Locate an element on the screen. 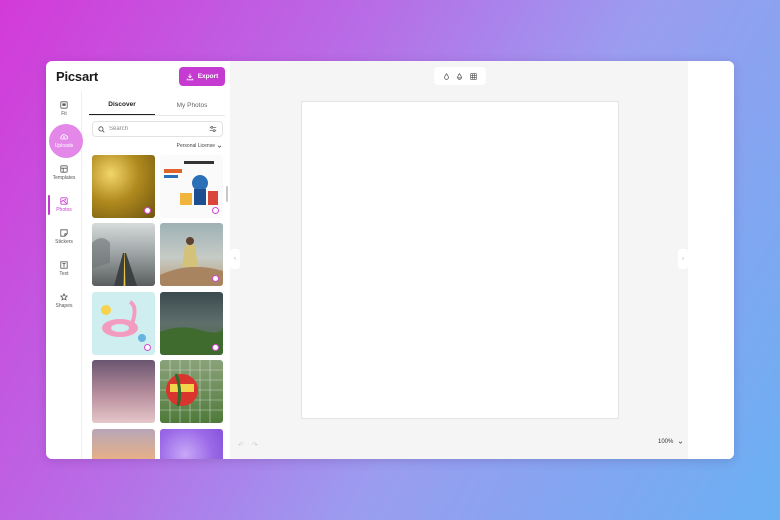  panel-scrollbar is located at coordinates (227, 194).